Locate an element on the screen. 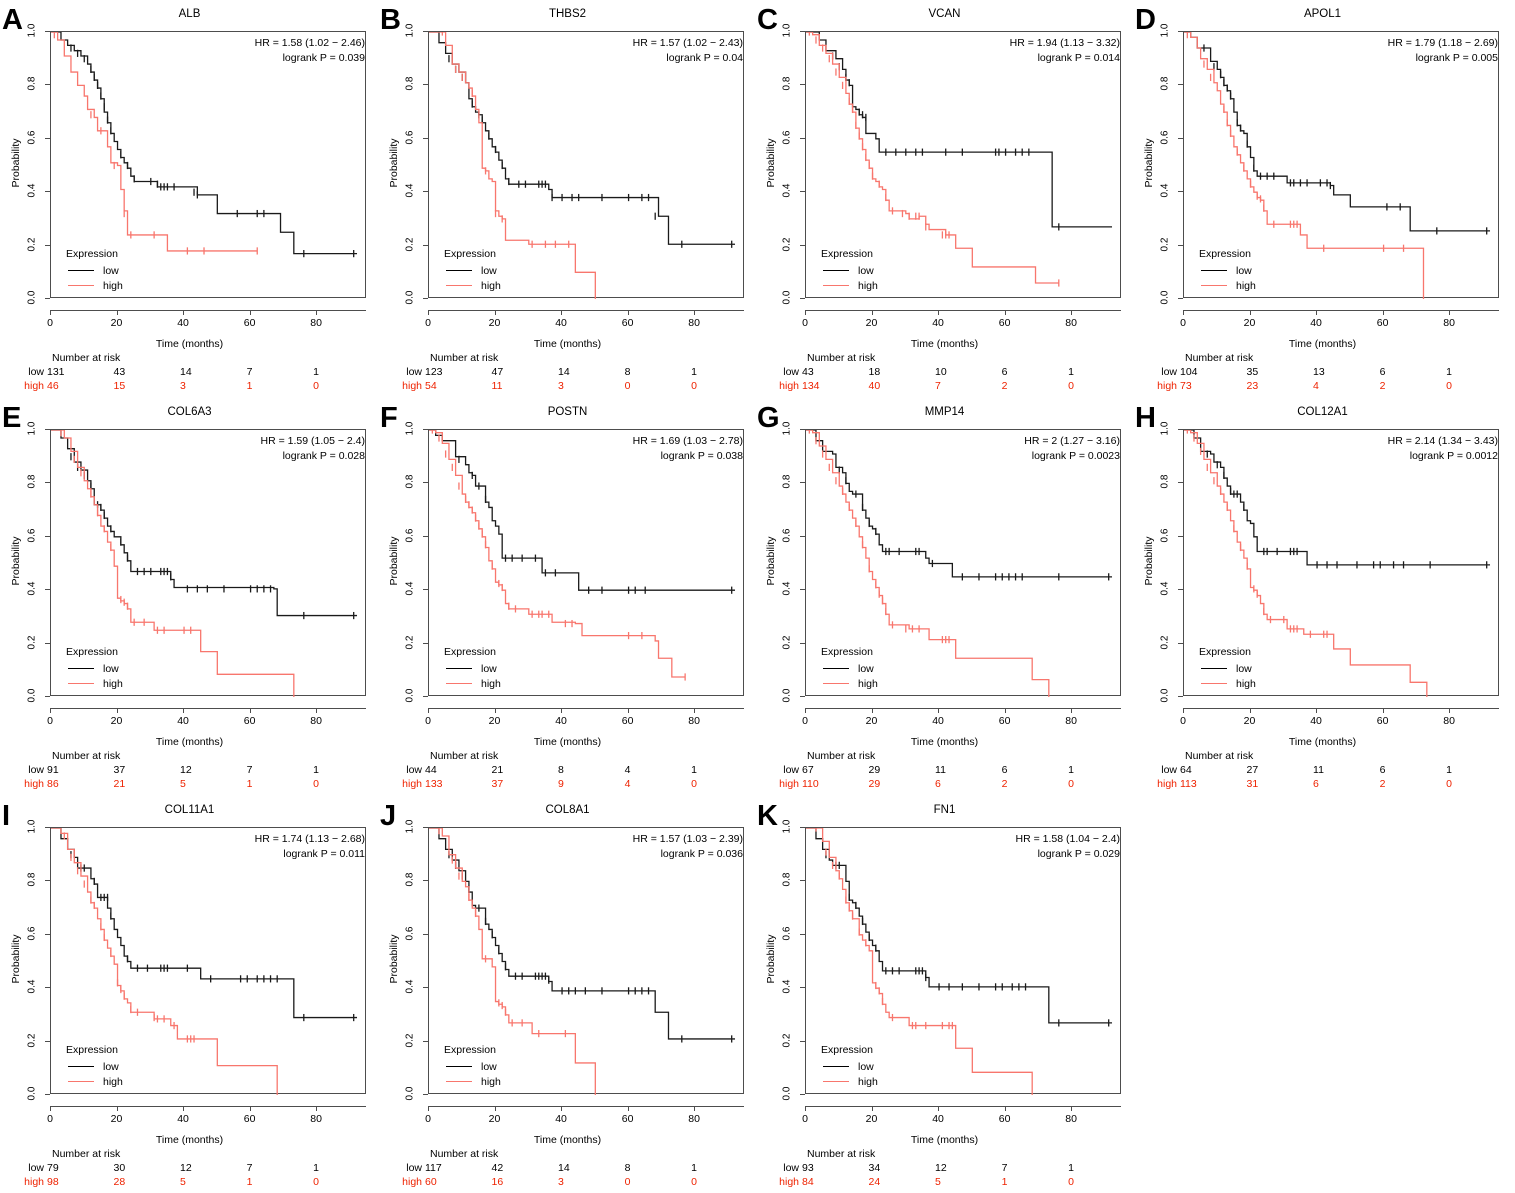 This screenshot has width=1515, height=1193. legend-label-high: high is located at coordinates (491, 683).